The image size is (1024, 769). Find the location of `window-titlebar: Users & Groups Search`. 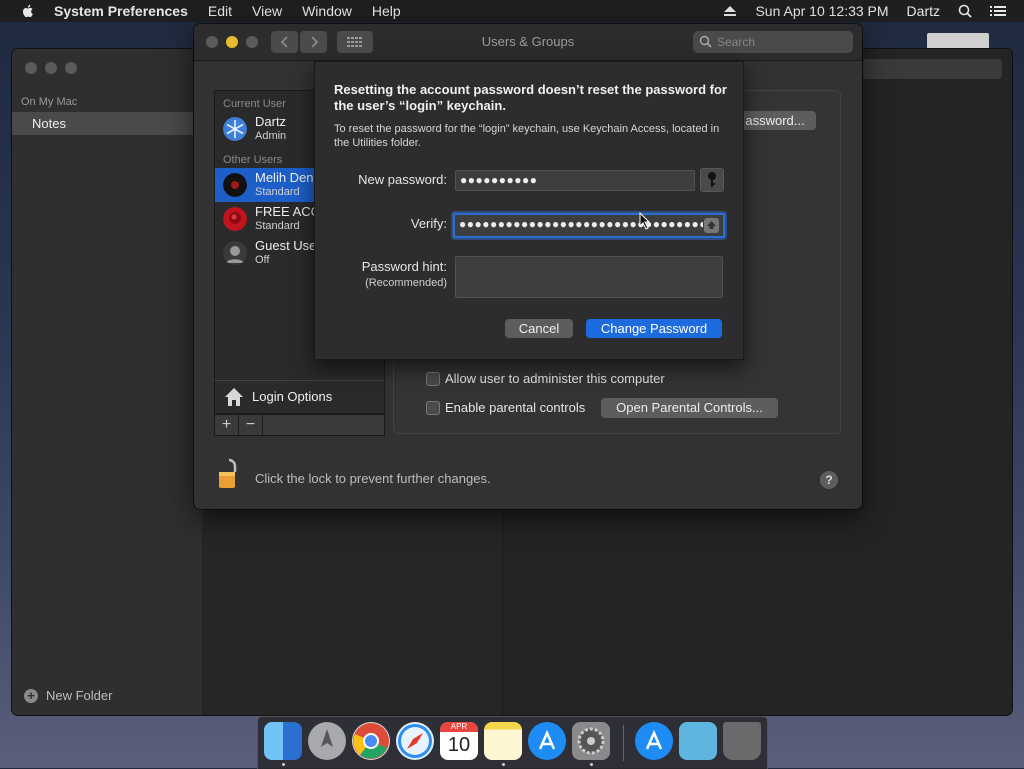

window-titlebar: Users & Groups Search is located at coordinates (528, 42).